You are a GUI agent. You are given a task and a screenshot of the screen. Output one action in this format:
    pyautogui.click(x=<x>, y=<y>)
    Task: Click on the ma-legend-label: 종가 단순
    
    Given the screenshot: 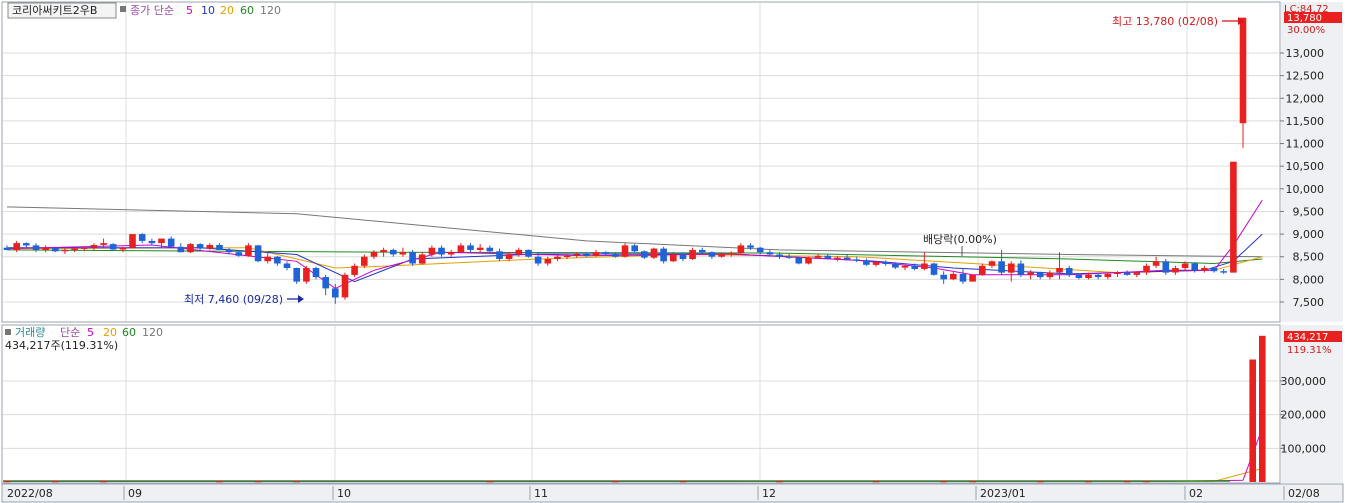 What is the action you would take?
    pyautogui.click(x=152, y=10)
    